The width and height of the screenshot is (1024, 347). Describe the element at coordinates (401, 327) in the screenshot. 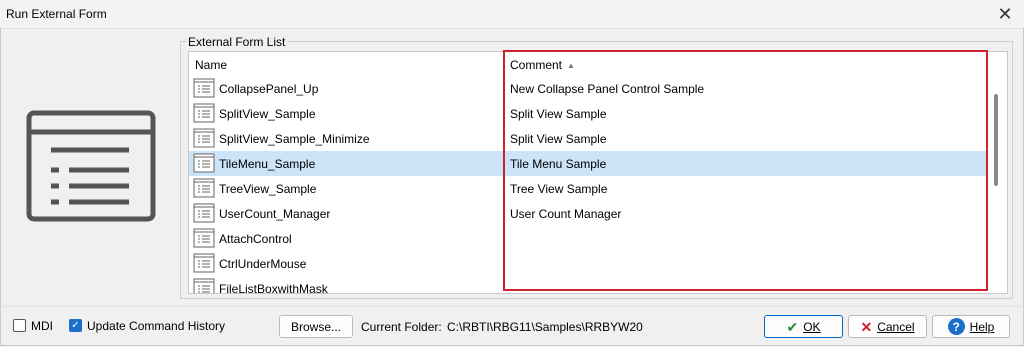

I see `current-folder-label: Current Folder:` at that location.